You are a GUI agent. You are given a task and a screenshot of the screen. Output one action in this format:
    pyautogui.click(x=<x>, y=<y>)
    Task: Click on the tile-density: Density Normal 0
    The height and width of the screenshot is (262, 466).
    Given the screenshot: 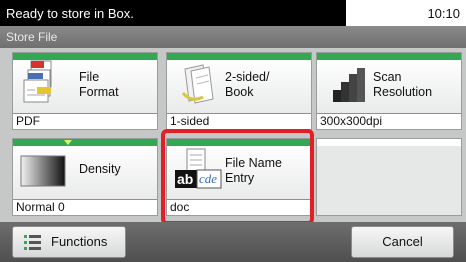 What is the action you would take?
    pyautogui.click(x=85, y=177)
    